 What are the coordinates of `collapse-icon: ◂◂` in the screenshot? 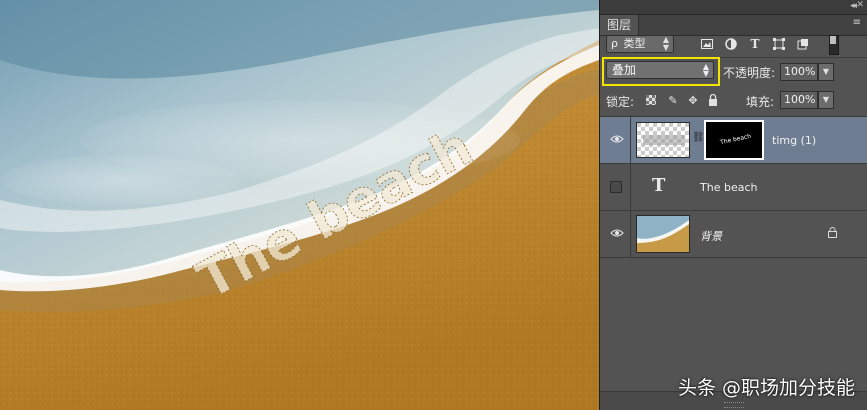 It's located at (853, 6).